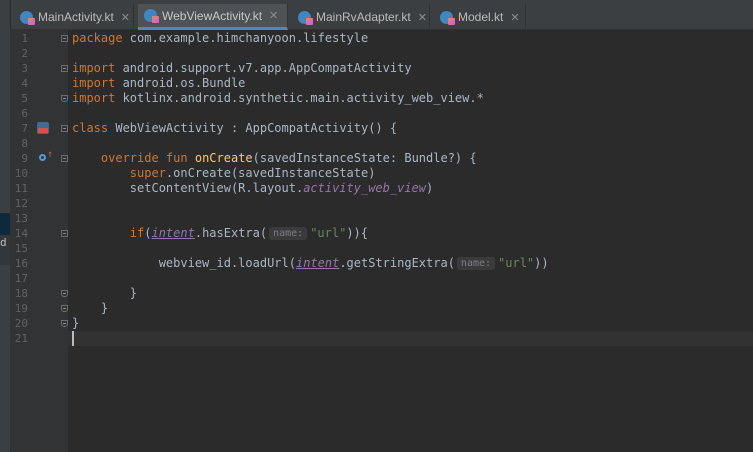 Image resolution: width=753 pixels, height=452 pixels. I want to click on gutter-line: 18, so click(39, 293).